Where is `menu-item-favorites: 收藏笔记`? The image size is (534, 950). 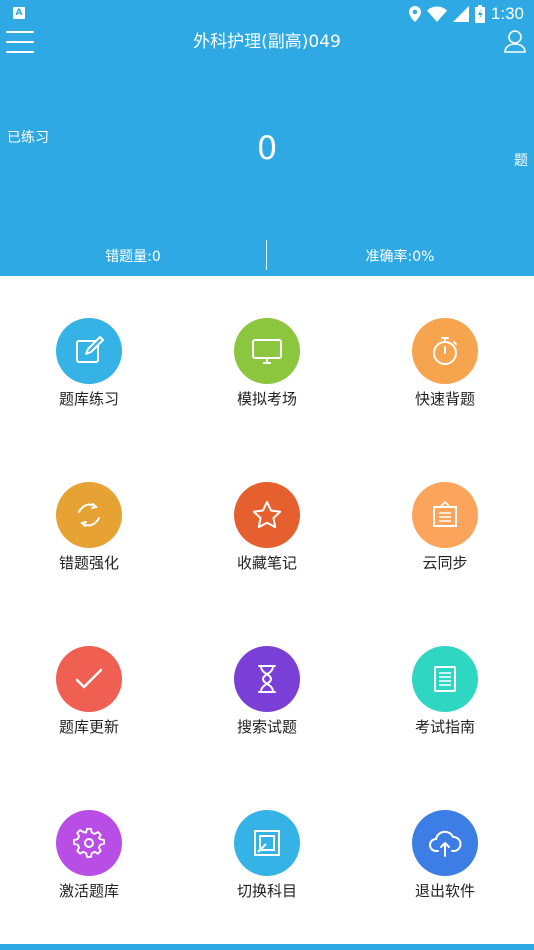
menu-item-favorites: 收藏笔记 is located at coordinates (267, 506).